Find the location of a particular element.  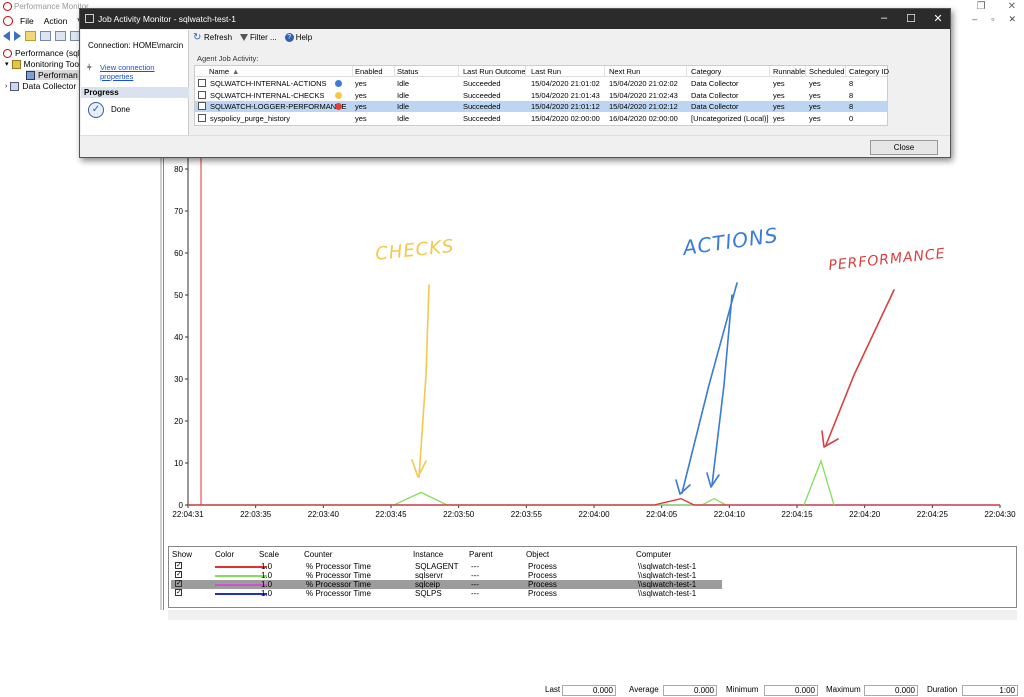

job-cell-next-run: 15/04/2020 21:02:12 is located at coordinates (643, 106).